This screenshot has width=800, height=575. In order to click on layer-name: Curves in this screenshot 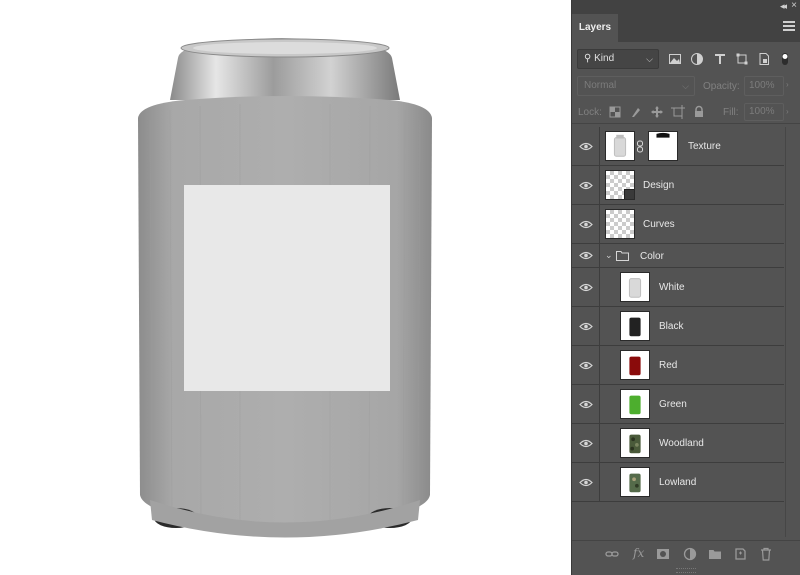, I will do `click(659, 224)`.